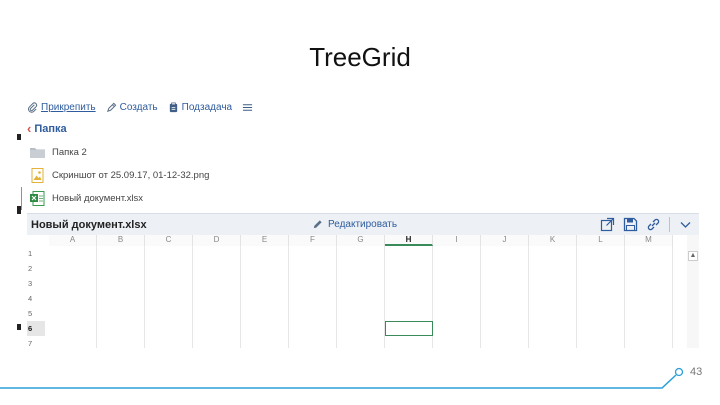  Describe the element at coordinates (37, 198) in the screenshot. I see `excel-file-icon` at that location.